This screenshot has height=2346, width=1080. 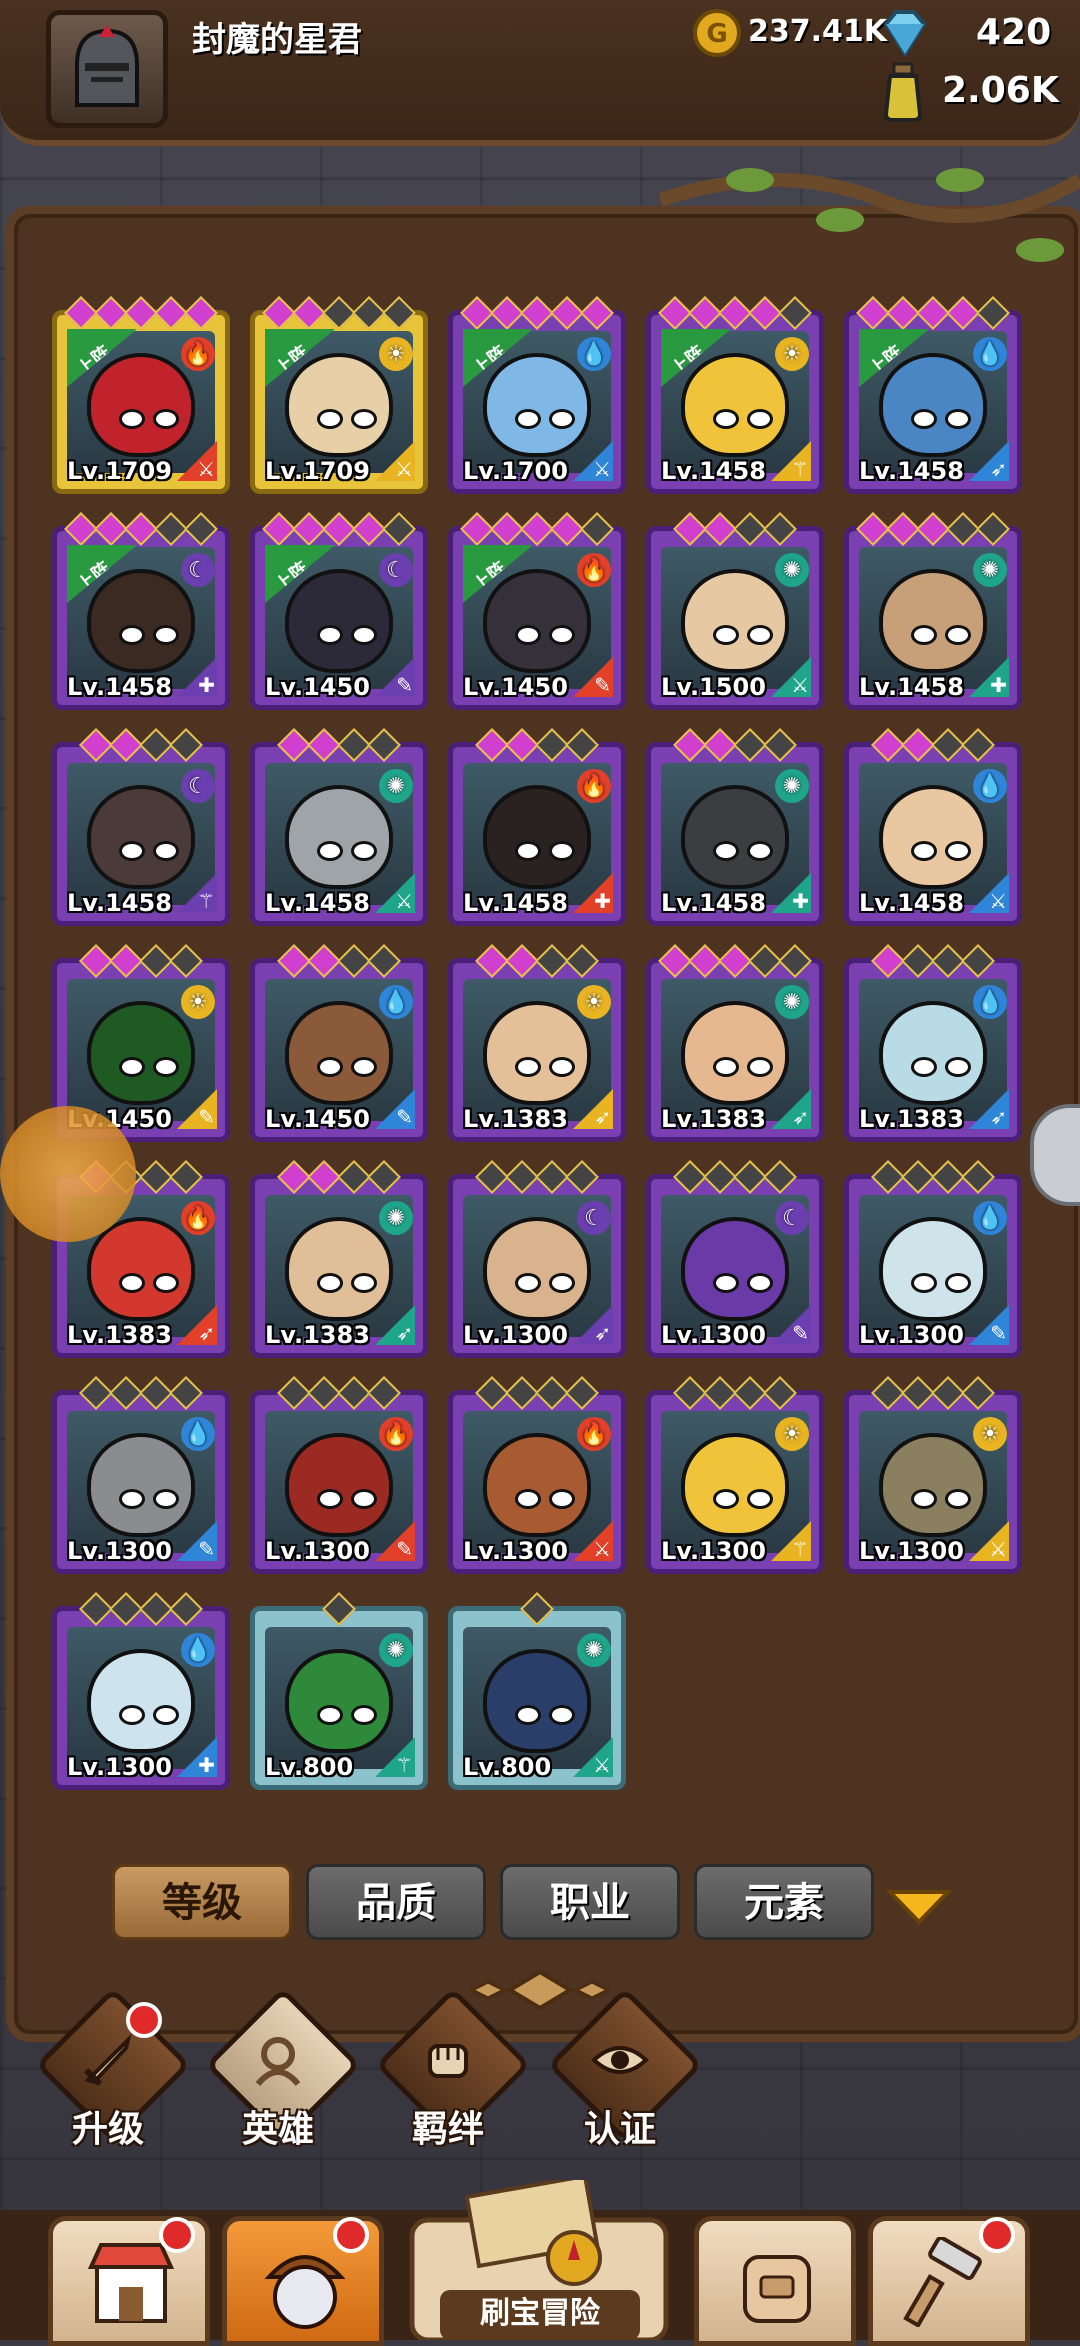 I want to click on hero-level: Lv.1709, so click(x=317, y=471).